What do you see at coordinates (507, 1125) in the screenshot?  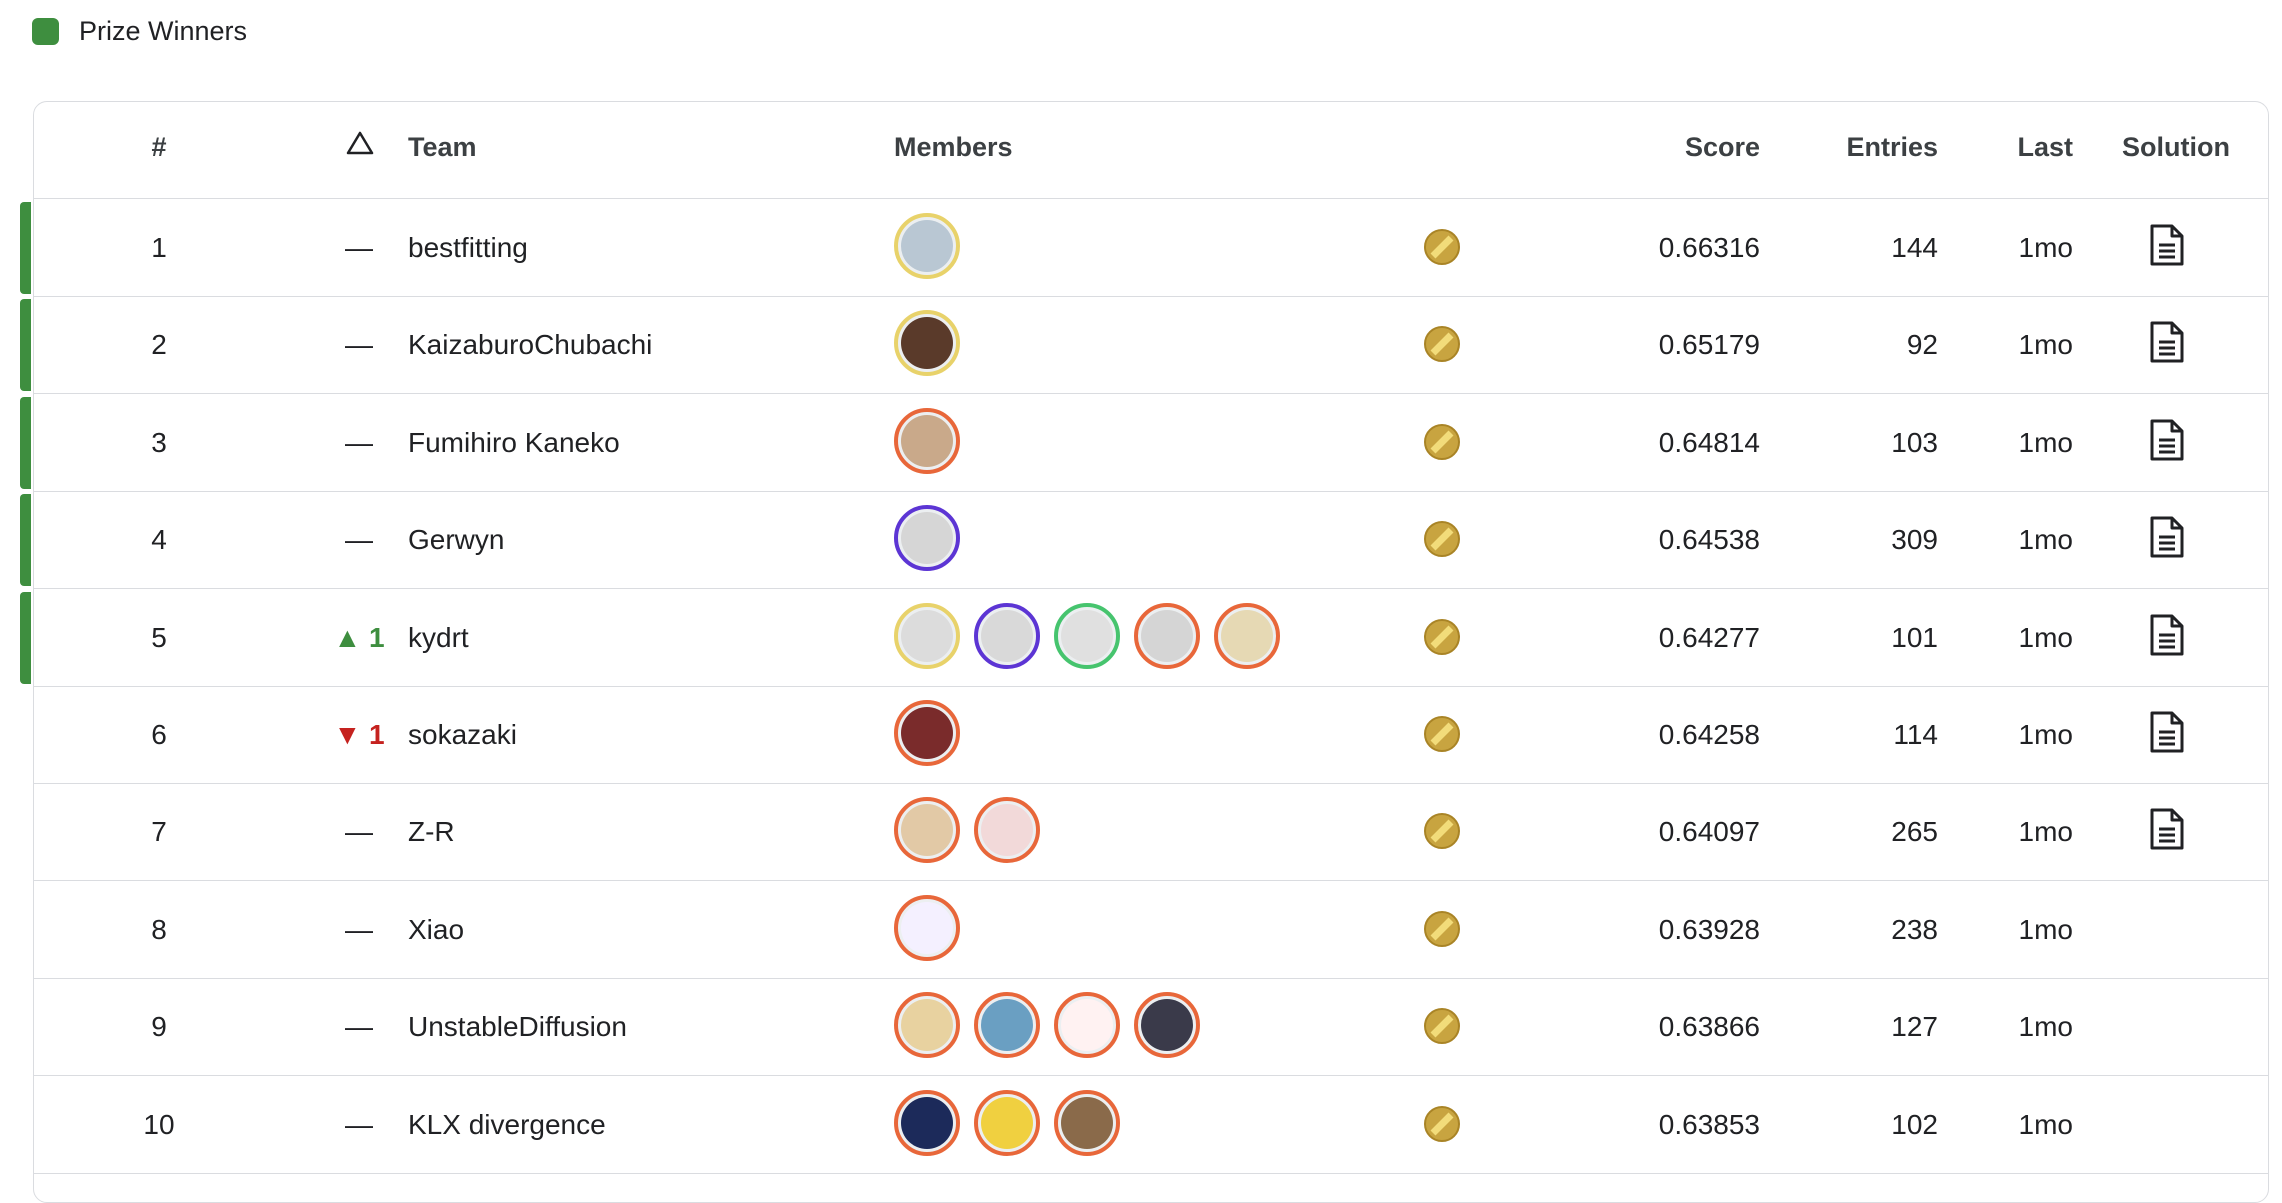 I see `team-name-link: KLX divergence` at bounding box center [507, 1125].